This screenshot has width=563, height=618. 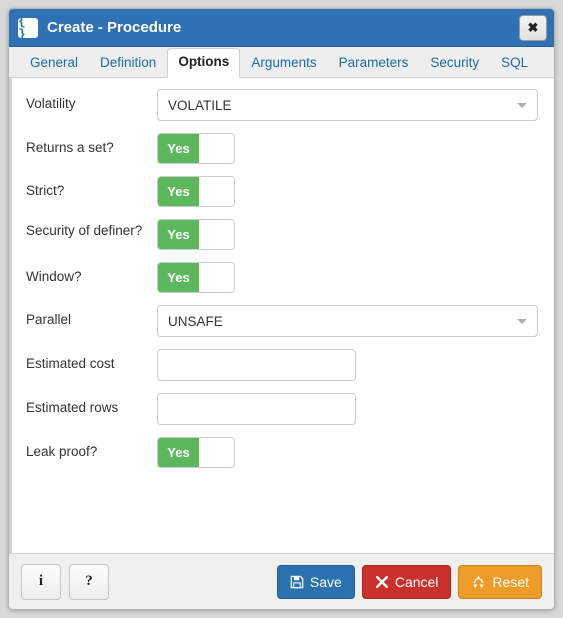 I want to click on form-row-window: Window? Yes, so click(x=283, y=277).